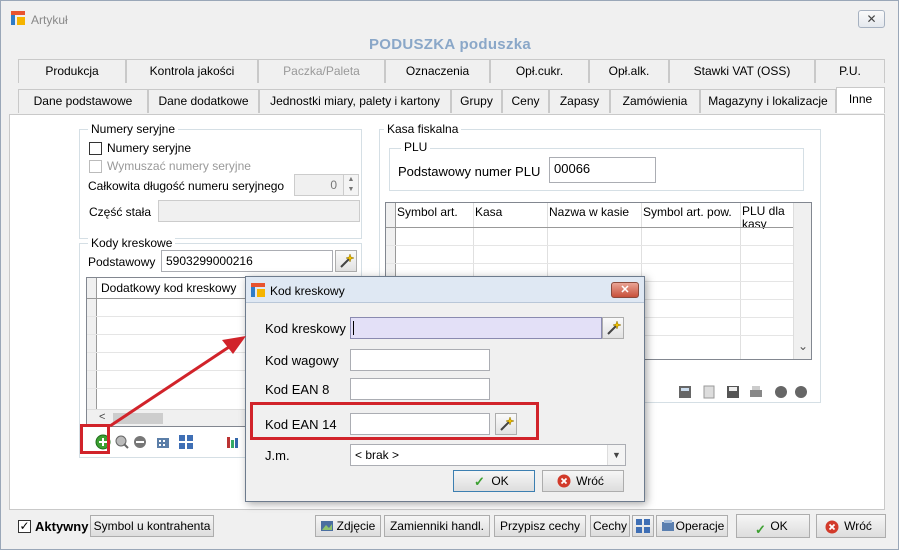  What do you see at coordinates (171, 417) in the screenshot?
I see `horizontal-scrollbar: <` at bounding box center [171, 417].